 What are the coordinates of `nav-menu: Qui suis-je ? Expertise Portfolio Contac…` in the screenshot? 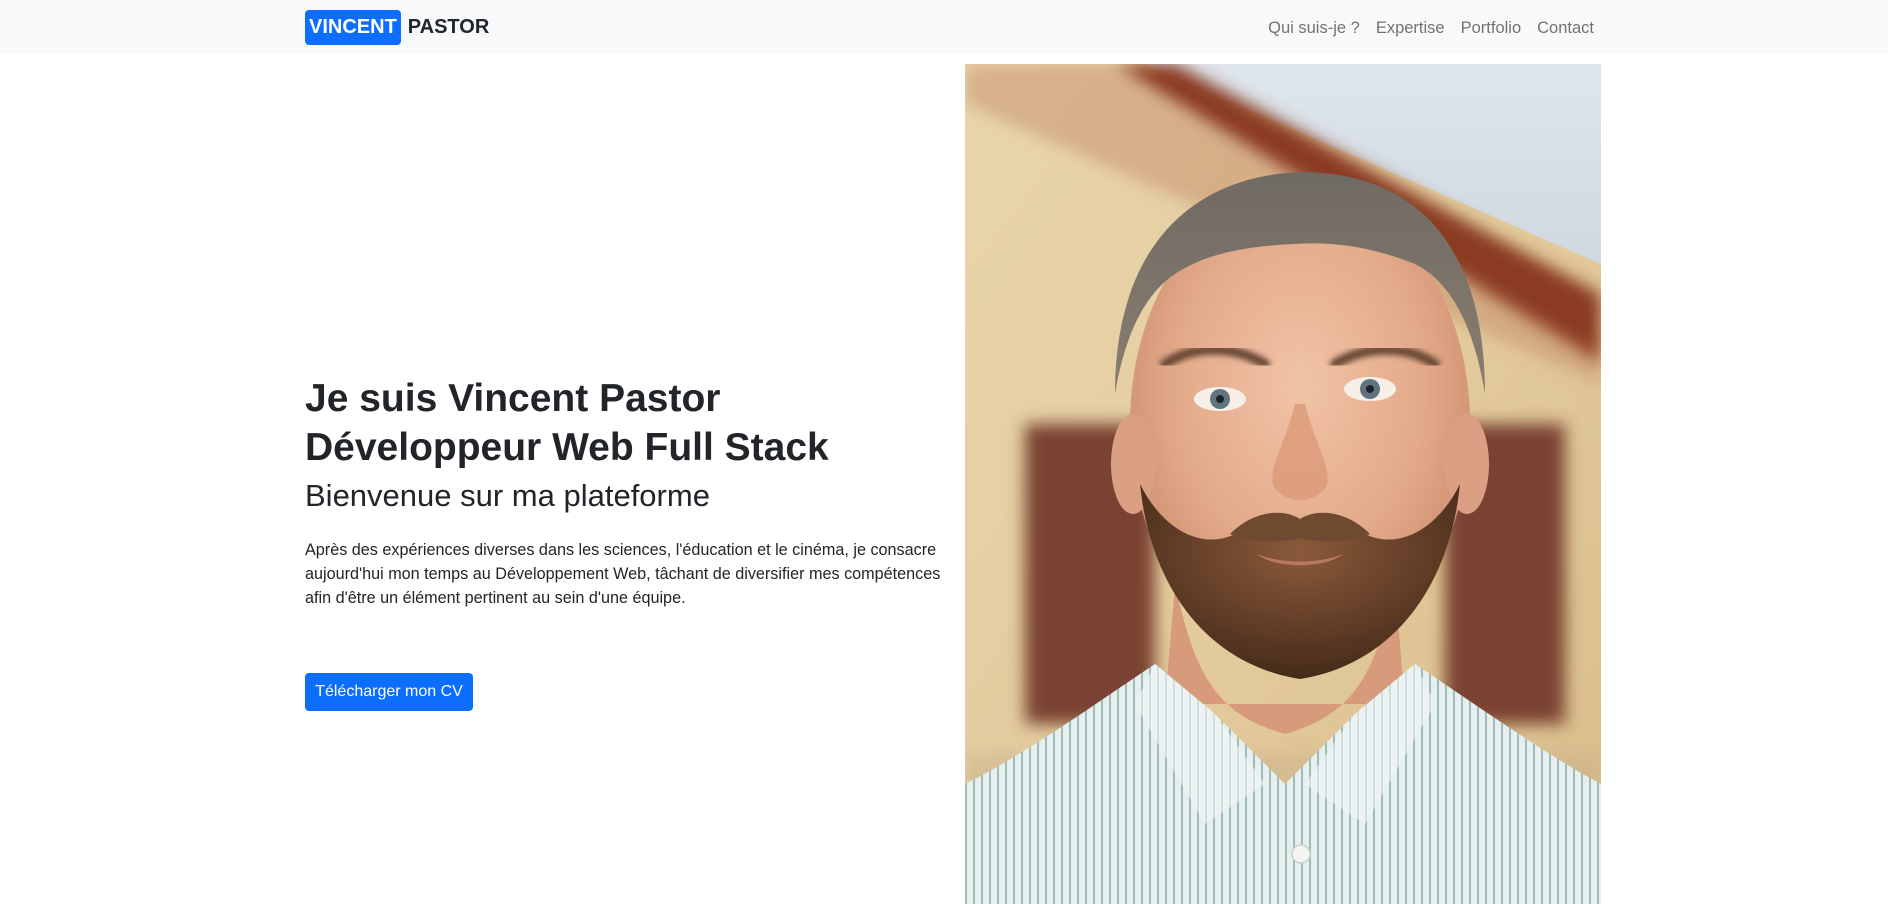 It's located at (1431, 28).